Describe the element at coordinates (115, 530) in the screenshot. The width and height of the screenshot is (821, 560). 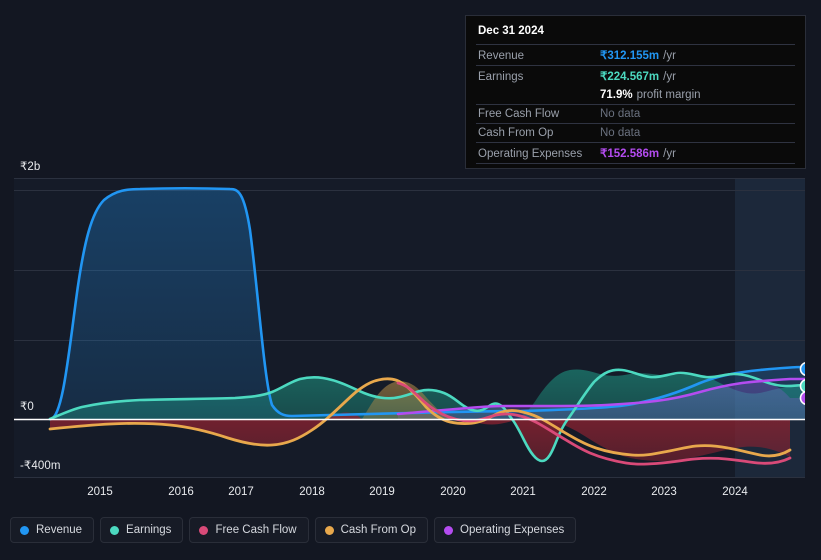
I see `legend-dot-icon-earnings` at that location.